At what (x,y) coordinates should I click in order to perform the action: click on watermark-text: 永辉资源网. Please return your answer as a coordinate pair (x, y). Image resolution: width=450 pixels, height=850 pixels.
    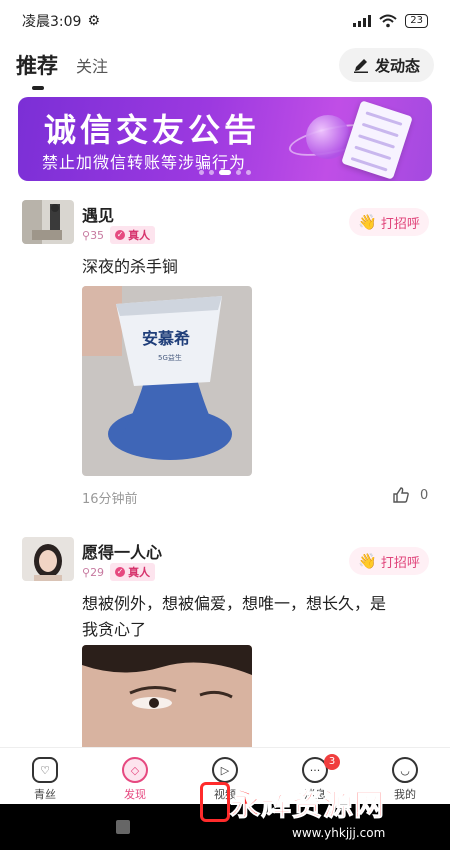
    Looking at the image, I should click on (307, 806).